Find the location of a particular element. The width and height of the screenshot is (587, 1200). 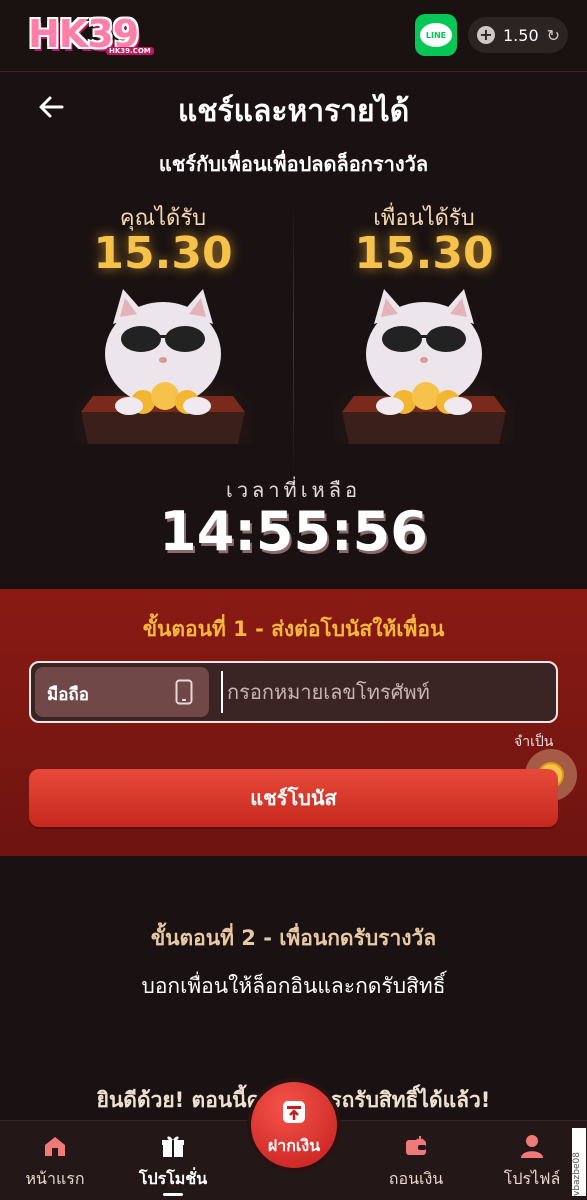

top-bar: HK39 HK39.COM LINE + 1.50 ↻ is located at coordinates (293, 36).